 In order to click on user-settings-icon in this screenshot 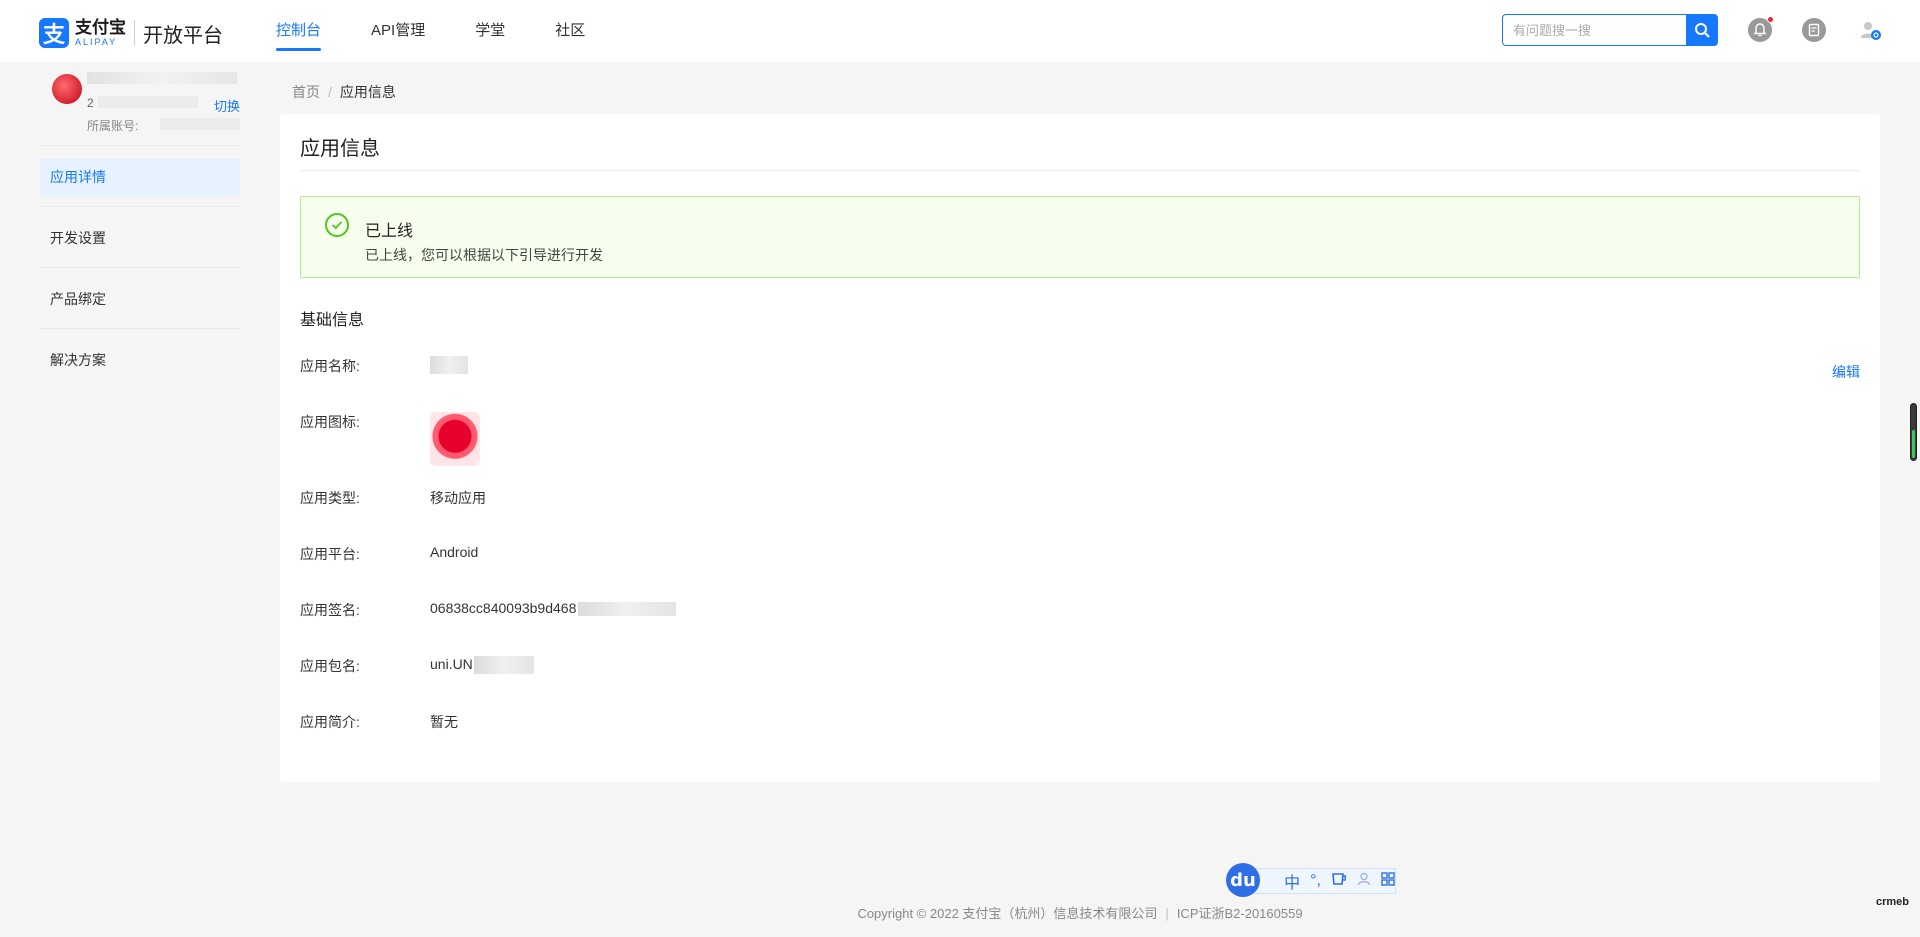, I will do `click(1871, 31)`.